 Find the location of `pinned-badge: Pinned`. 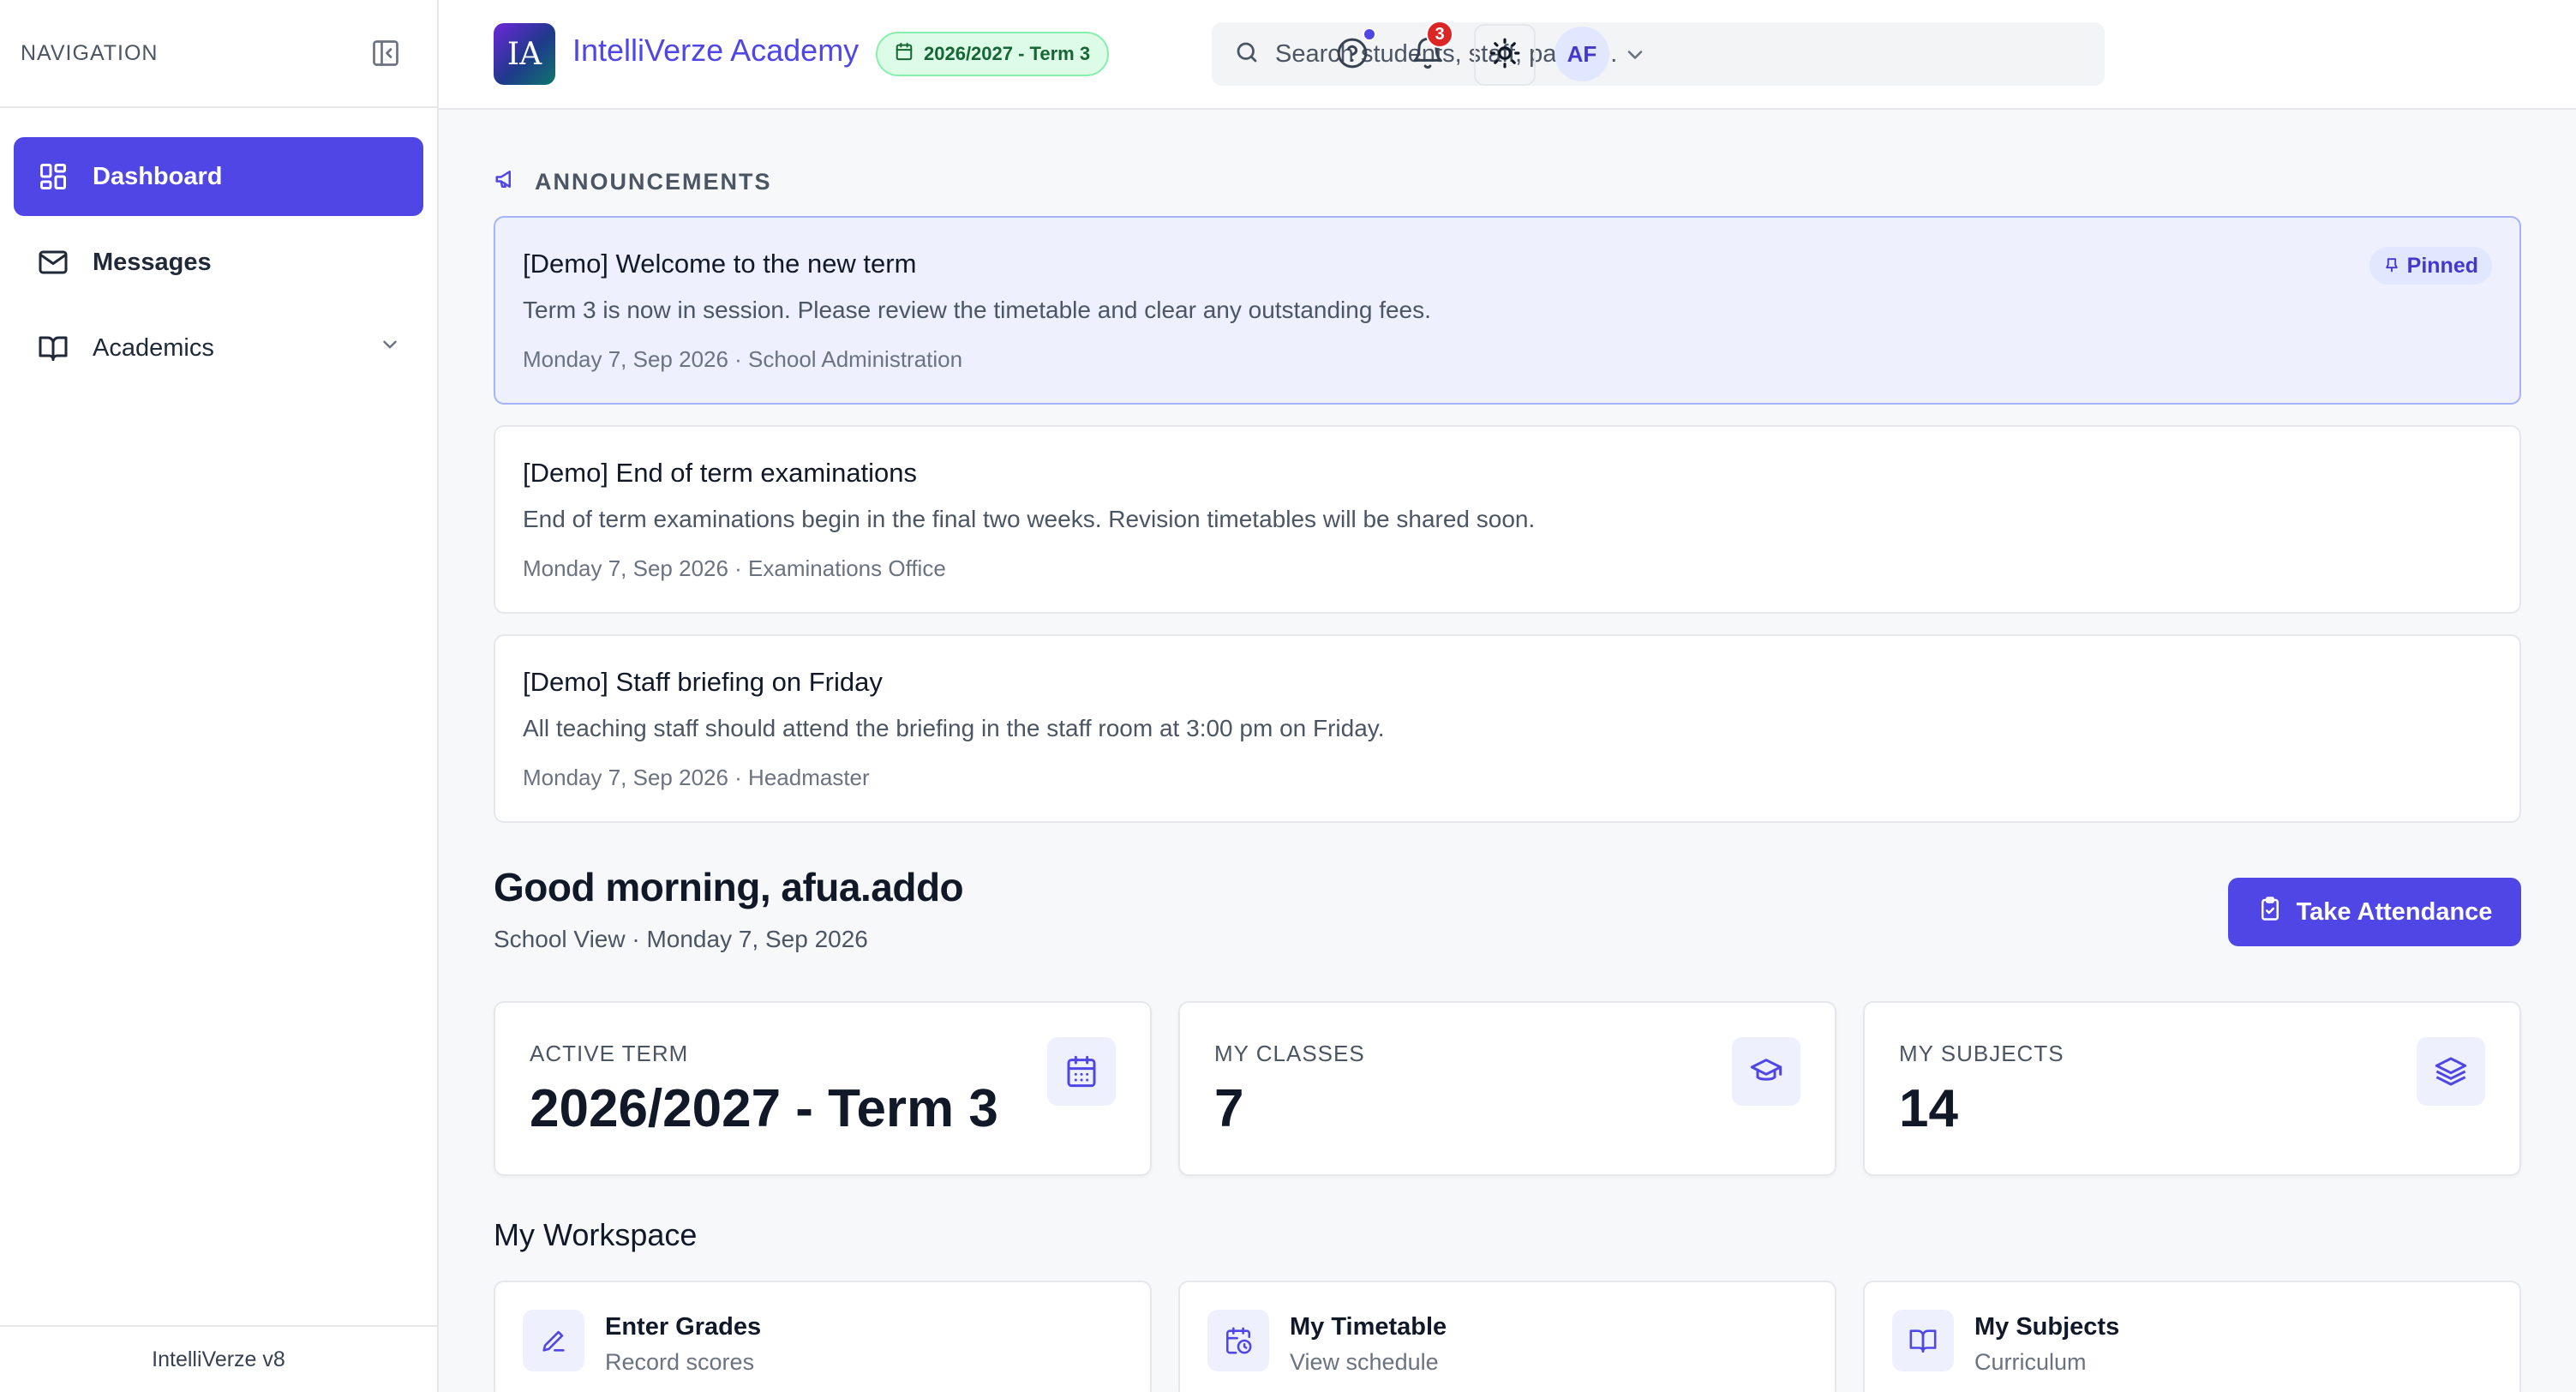

pinned-badge: Pinned is located at coordinates (2430, 266).